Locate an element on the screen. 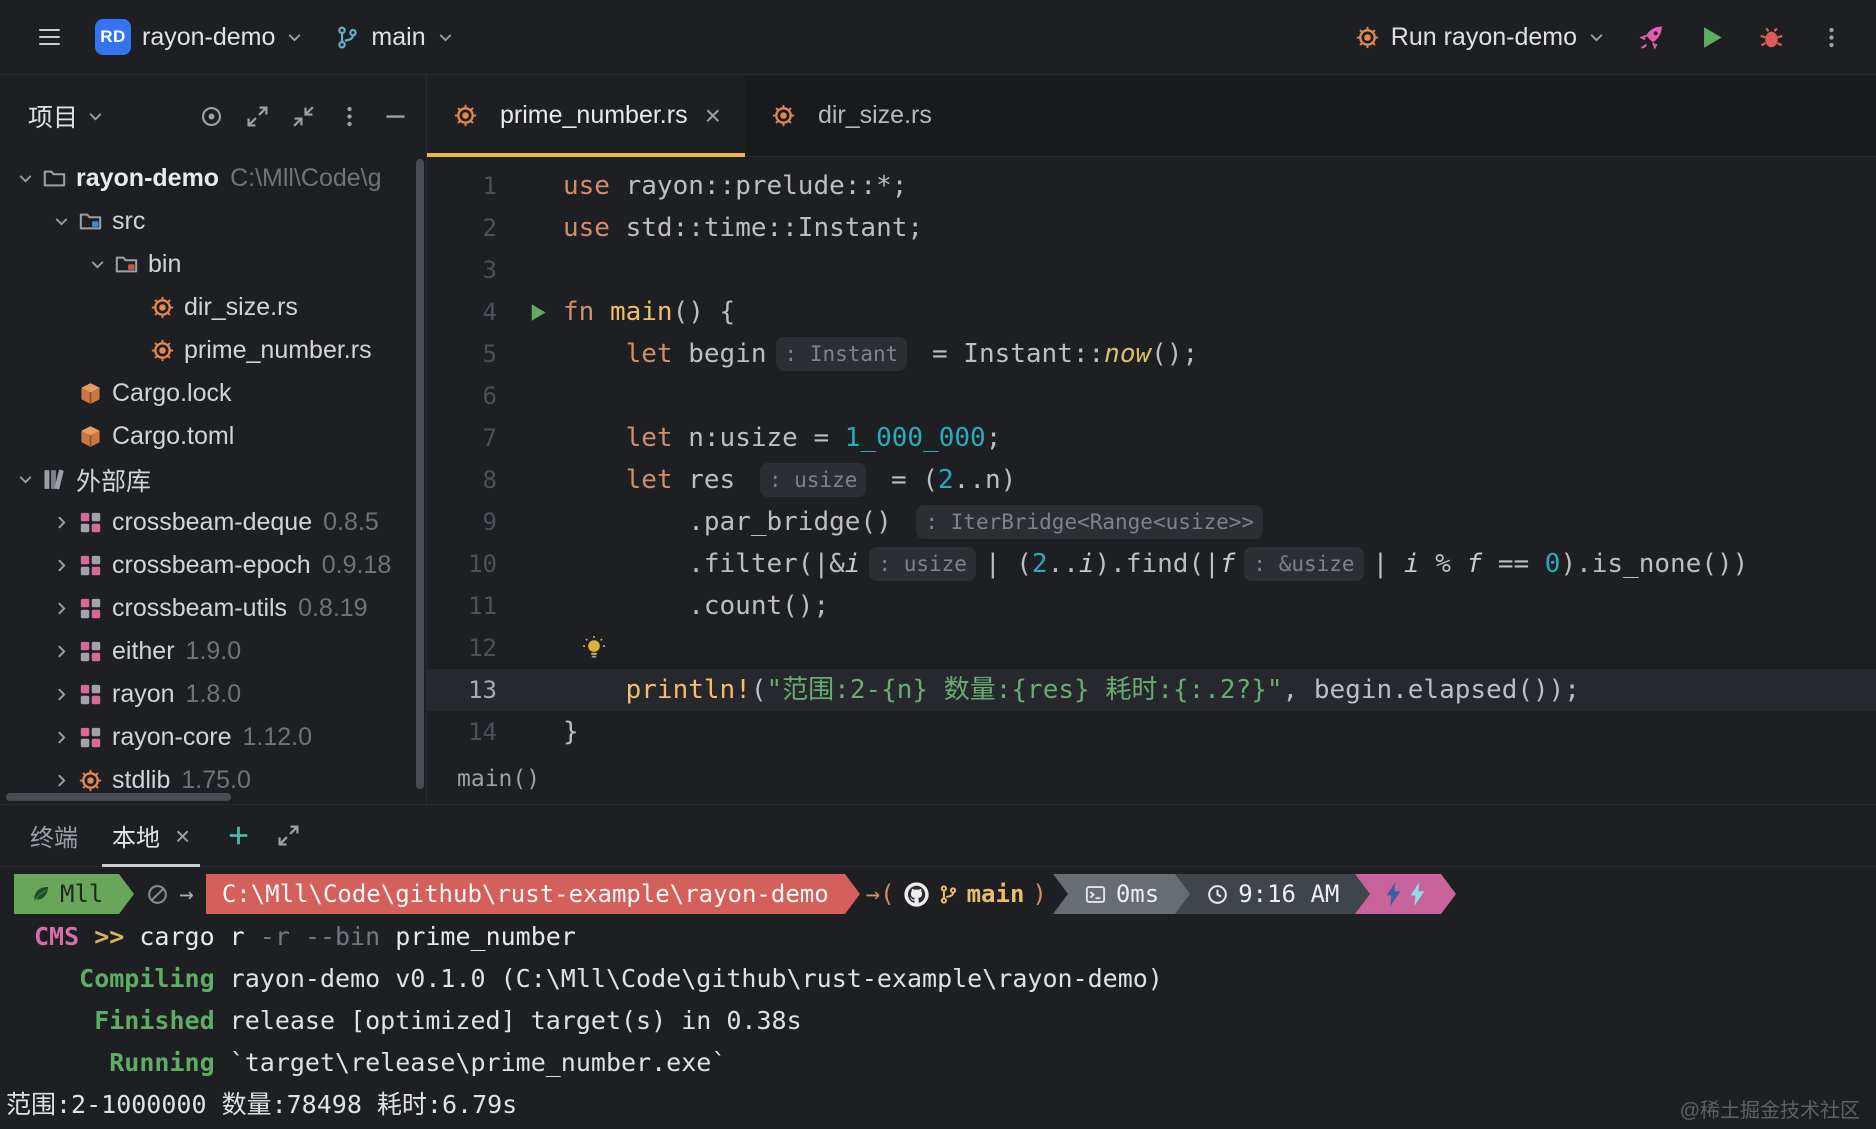  branch-icon is located at coordinates (948, 894).